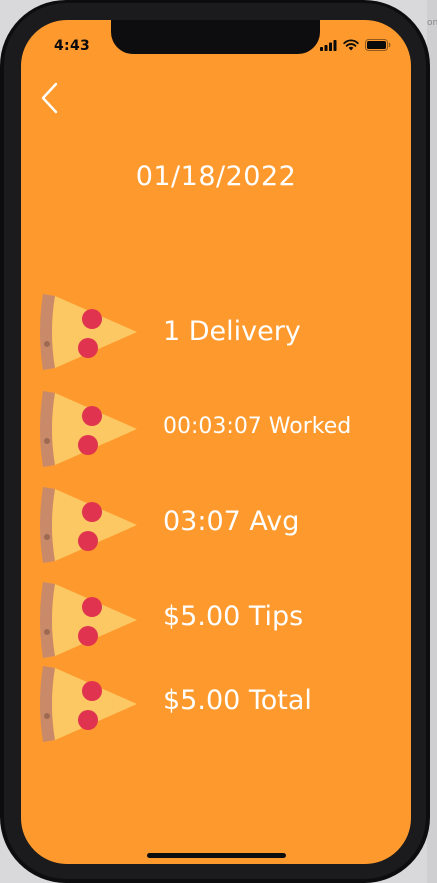 This screenshot has width=437, height=883. What do you see at coordinates (378, 45) in the screenshot?
I see `battery-icon` at bounding box center [378, 45].